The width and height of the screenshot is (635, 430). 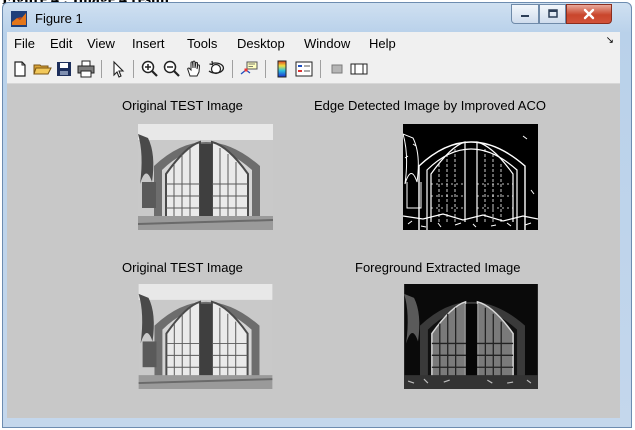 What do you see at coordinates (101, 43) in the screenshot?
I see `menu-view: View` at bounding box center [101, 43].